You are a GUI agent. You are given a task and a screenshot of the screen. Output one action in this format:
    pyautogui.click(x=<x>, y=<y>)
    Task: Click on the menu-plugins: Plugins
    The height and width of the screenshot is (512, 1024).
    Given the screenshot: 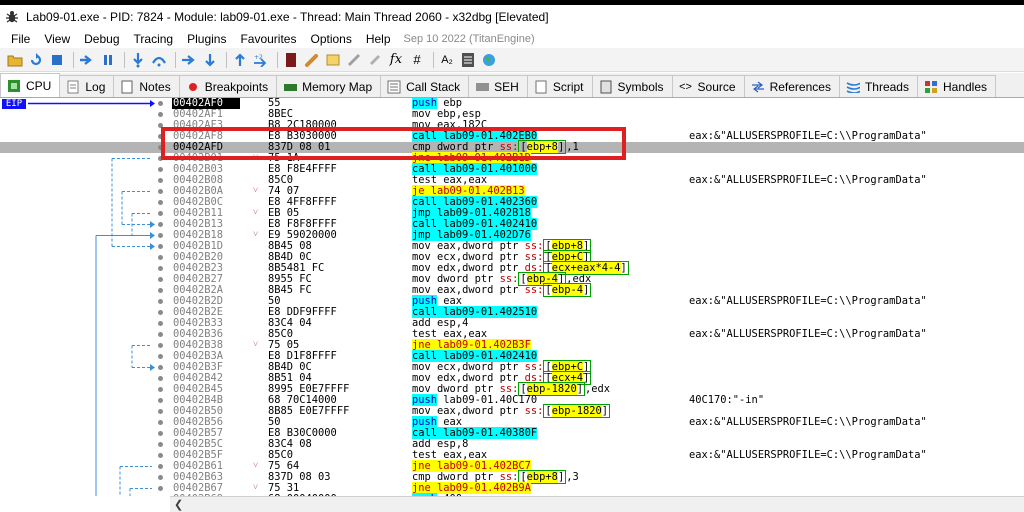 What is the action you would take?
    pyautogui.click(x=206, y=39)
    